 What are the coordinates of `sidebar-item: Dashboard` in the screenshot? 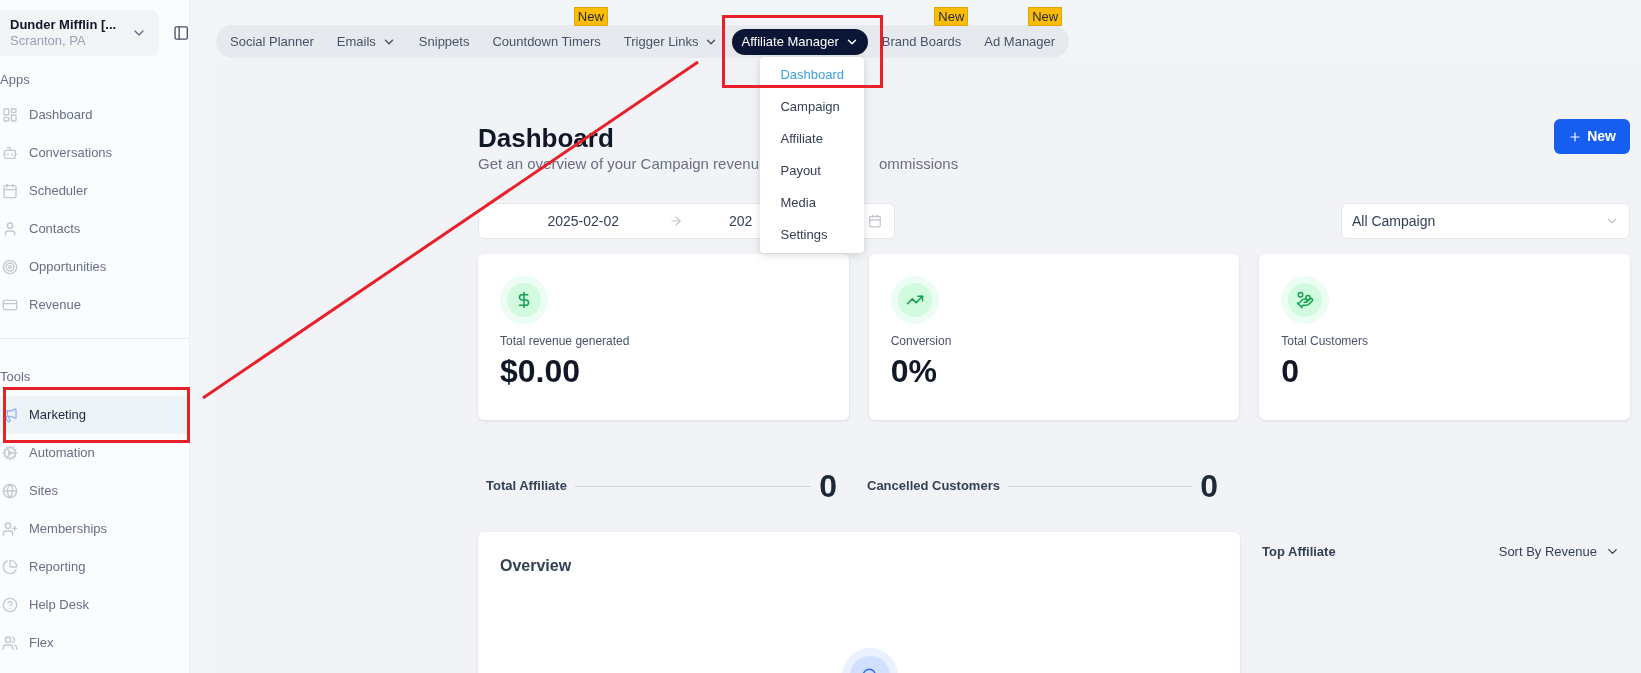 It's located at (87, 114).